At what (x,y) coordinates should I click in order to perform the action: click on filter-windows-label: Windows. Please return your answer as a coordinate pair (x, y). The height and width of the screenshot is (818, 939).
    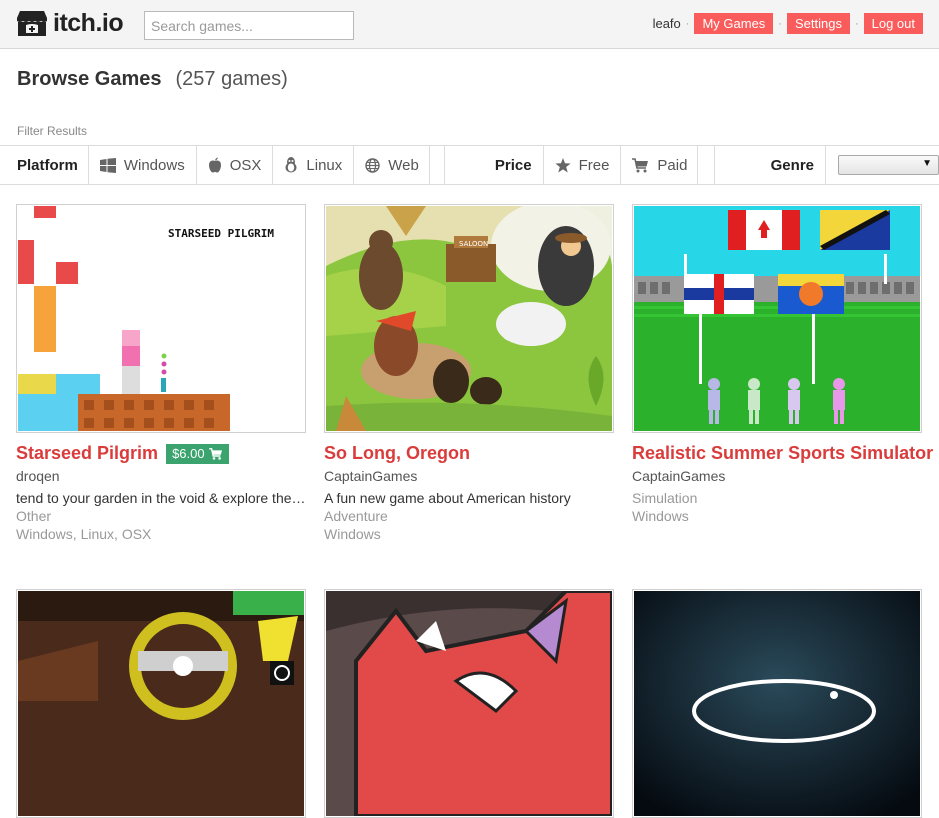
    Looking at the image, I should click on (154, 165).